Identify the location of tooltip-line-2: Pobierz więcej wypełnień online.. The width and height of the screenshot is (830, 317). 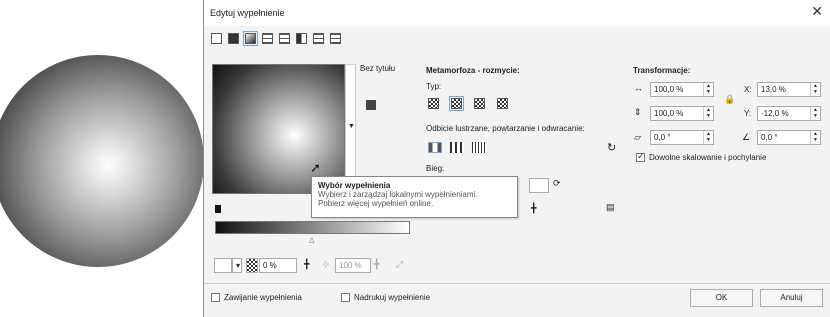
(376, 203).